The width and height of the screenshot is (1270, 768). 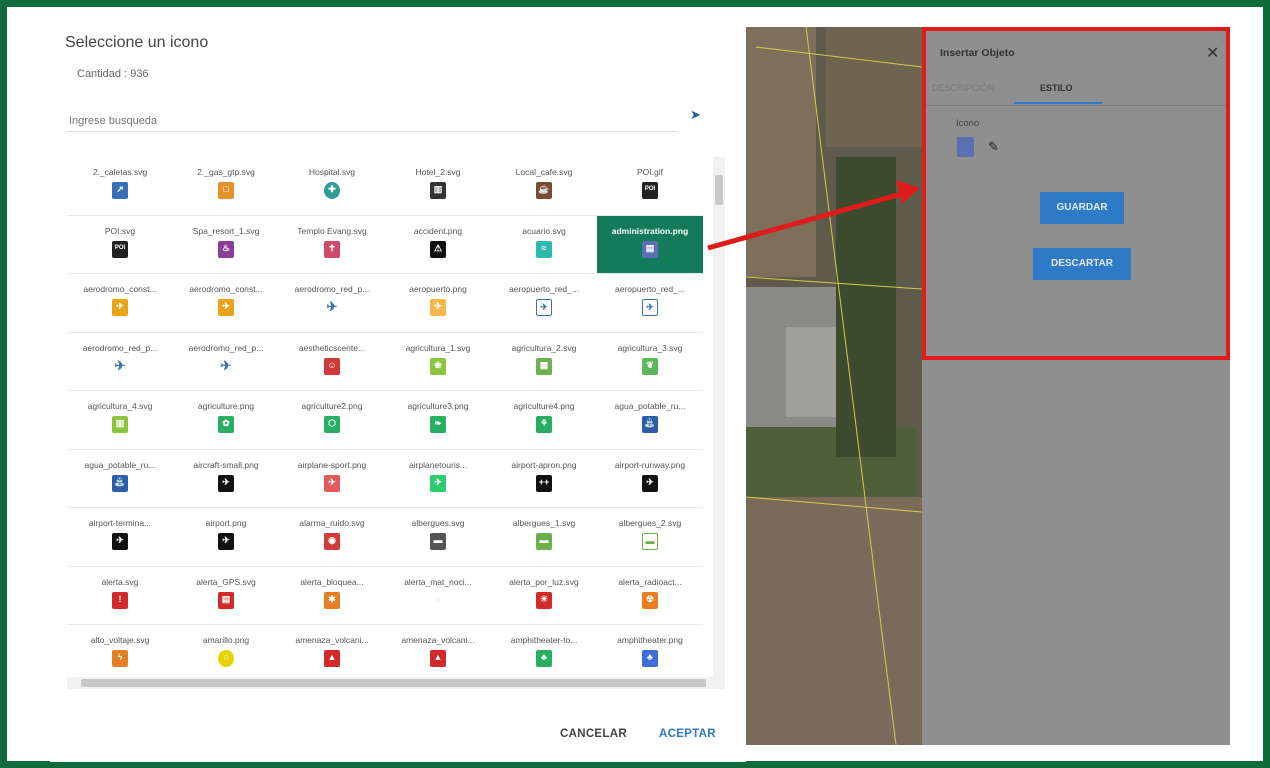 I want to click on icon-cell: accident.png ⚠, so click(x=438, y=245).